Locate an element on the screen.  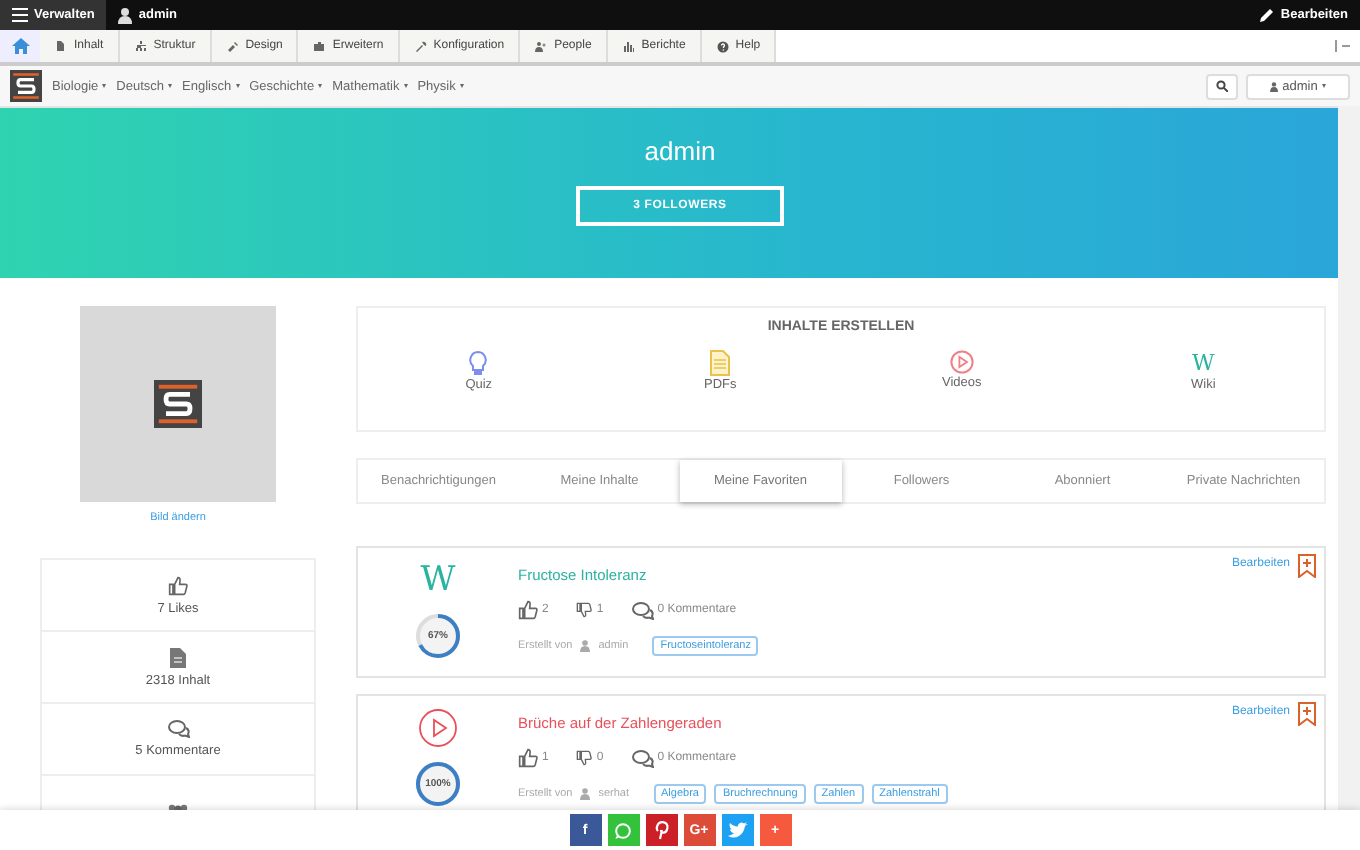
home-icon is located at coordinates (20, 46).